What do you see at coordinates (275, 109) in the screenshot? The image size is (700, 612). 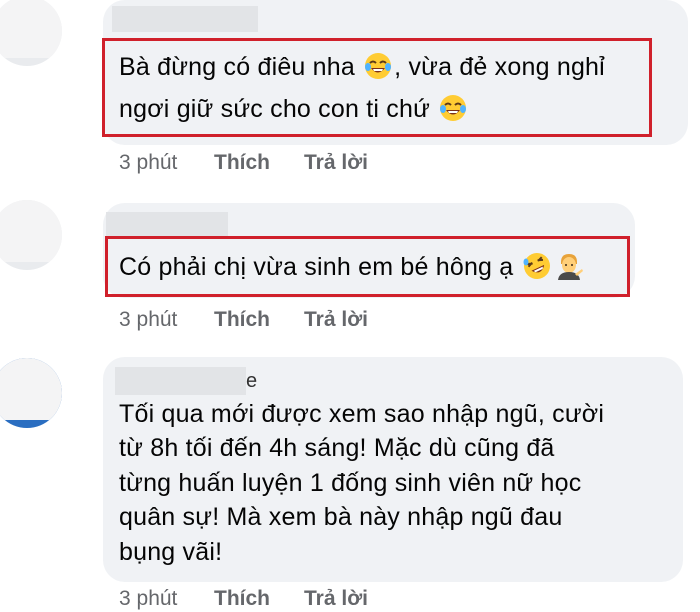 I see `comment-text-part: ngơi giữ sức cho con ti chứ` at bounding box center [275, 109].